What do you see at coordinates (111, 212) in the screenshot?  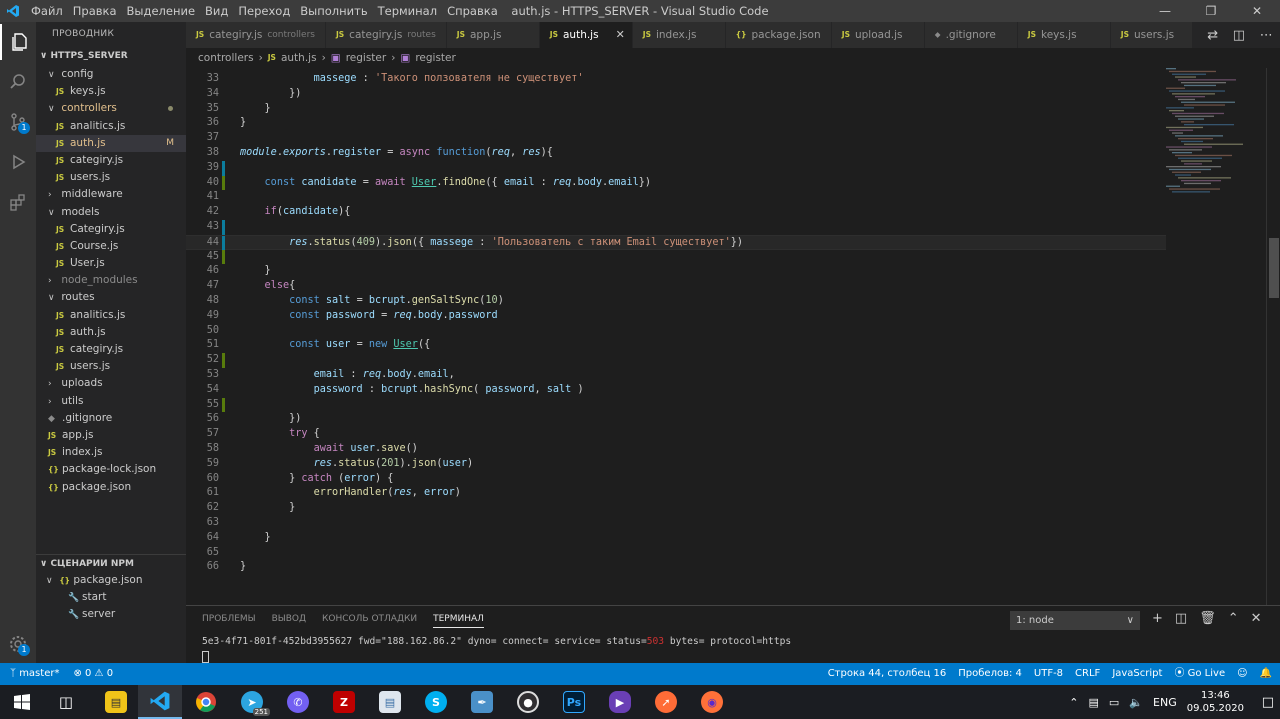 I see `tree-folder-models: ∨ models` at bounding box center [111, 212].